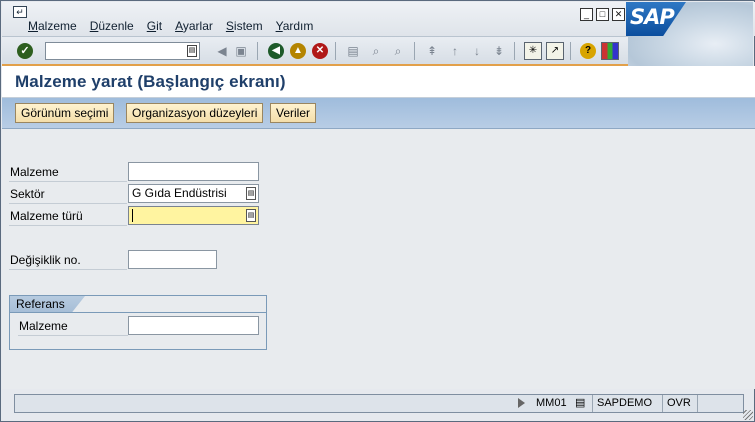 The image size is (755, 422). Describe the element at coordinates (320, 51) in the screenshot. I see `cancel-icon: ✕` at that location.